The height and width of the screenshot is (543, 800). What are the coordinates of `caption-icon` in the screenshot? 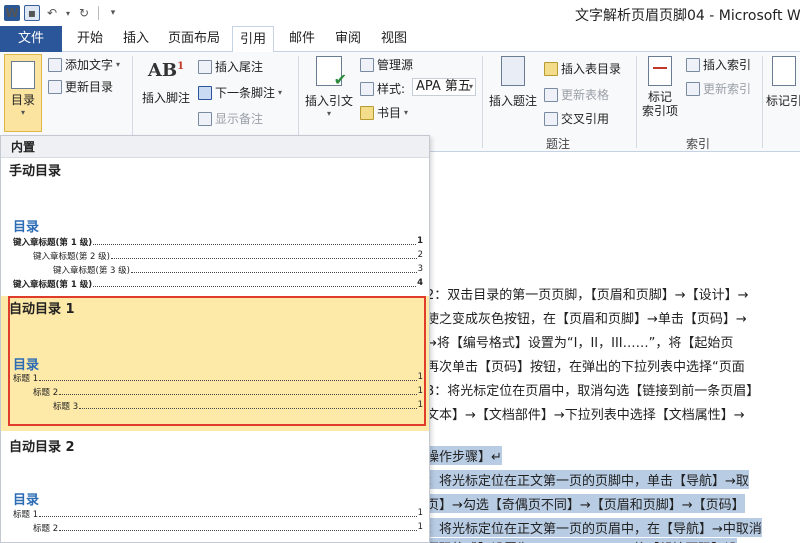 It's located at (513, 71).